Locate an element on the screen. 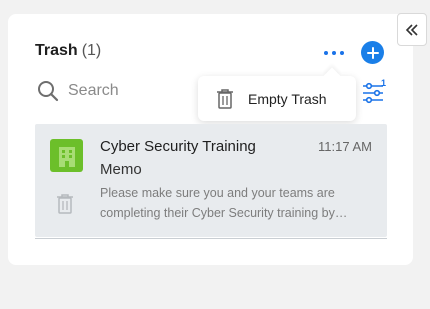 The width and height of the screenshot is (430, 309). search-field: Search is located at coordinates (78, 91).